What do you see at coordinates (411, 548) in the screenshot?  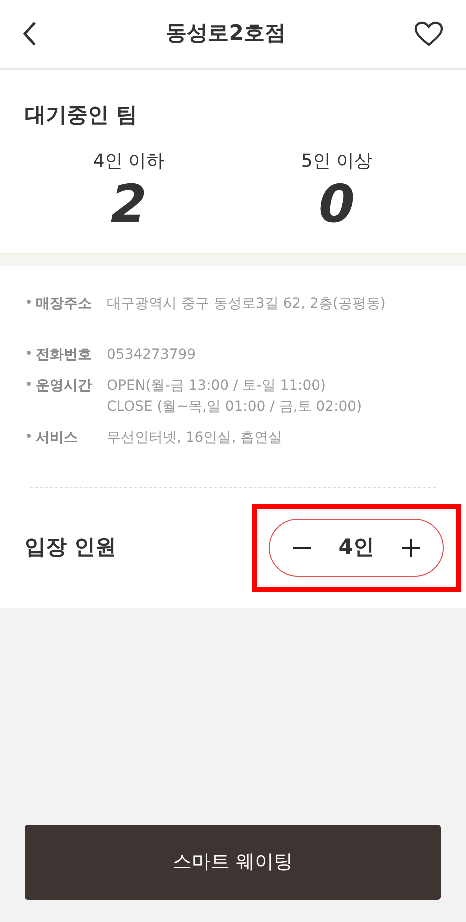 I see `plus-icon` at bounding box center [411, 548].